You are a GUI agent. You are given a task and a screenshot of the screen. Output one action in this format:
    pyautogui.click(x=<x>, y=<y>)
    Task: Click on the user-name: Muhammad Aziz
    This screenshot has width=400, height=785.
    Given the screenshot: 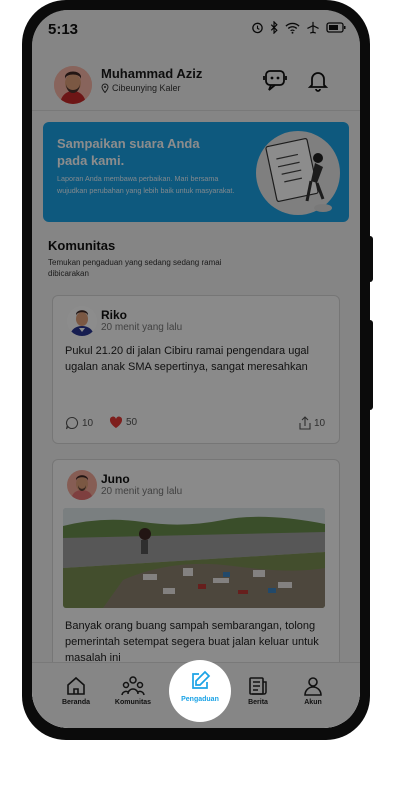 What is the action you would take?
    pyautogui.click(x=152, y=73)
    